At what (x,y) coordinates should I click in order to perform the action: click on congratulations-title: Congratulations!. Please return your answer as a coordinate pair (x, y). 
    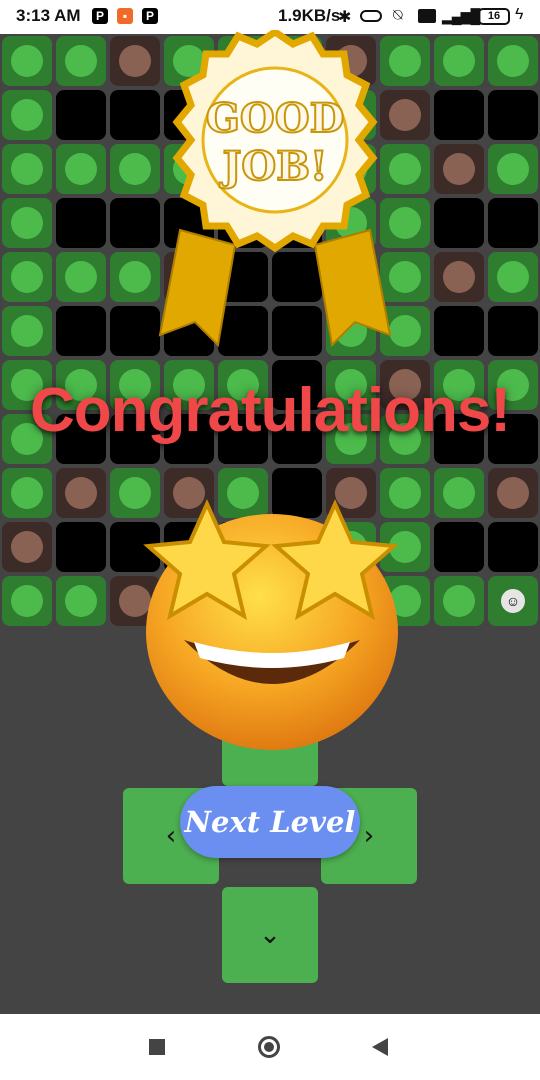
    Looking at the image, I should click on (270, 410).